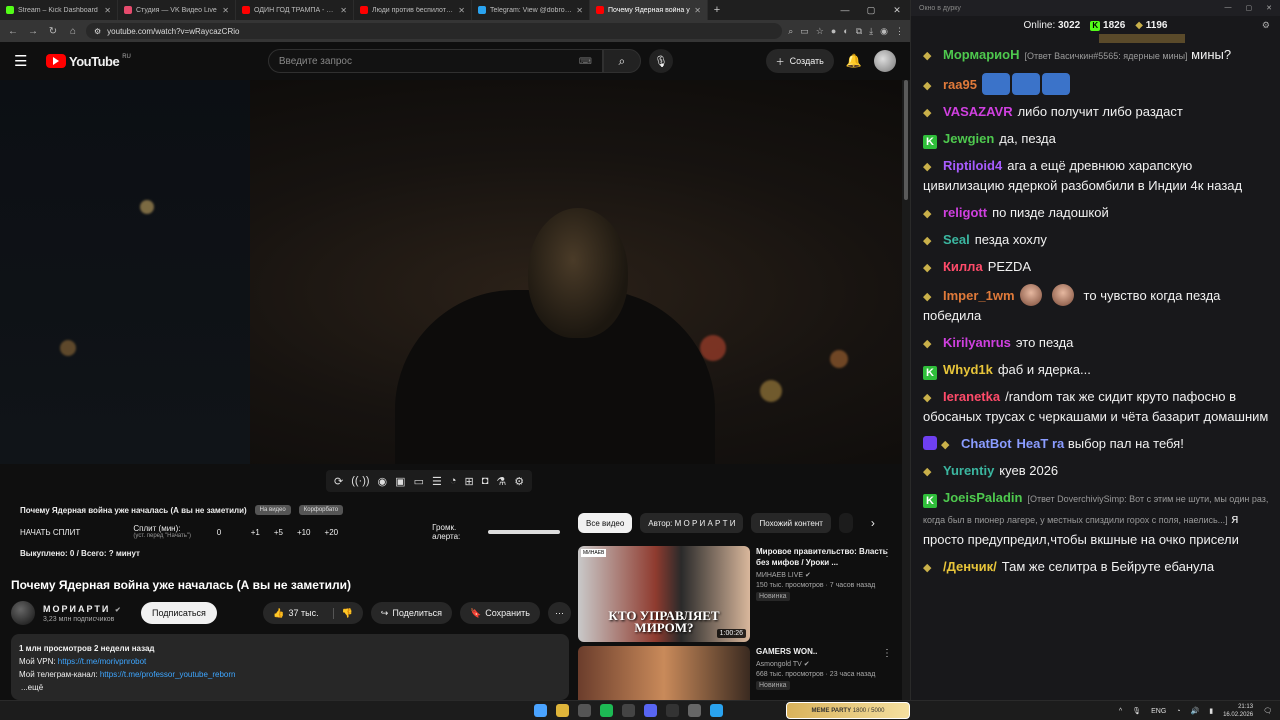 The width and height of the screenshot is (1280, 720). What do you see at coordinates (859, 31) in the screenshot?
I see `puzzle-icon: ⧉` at bounding box center [859, 31].